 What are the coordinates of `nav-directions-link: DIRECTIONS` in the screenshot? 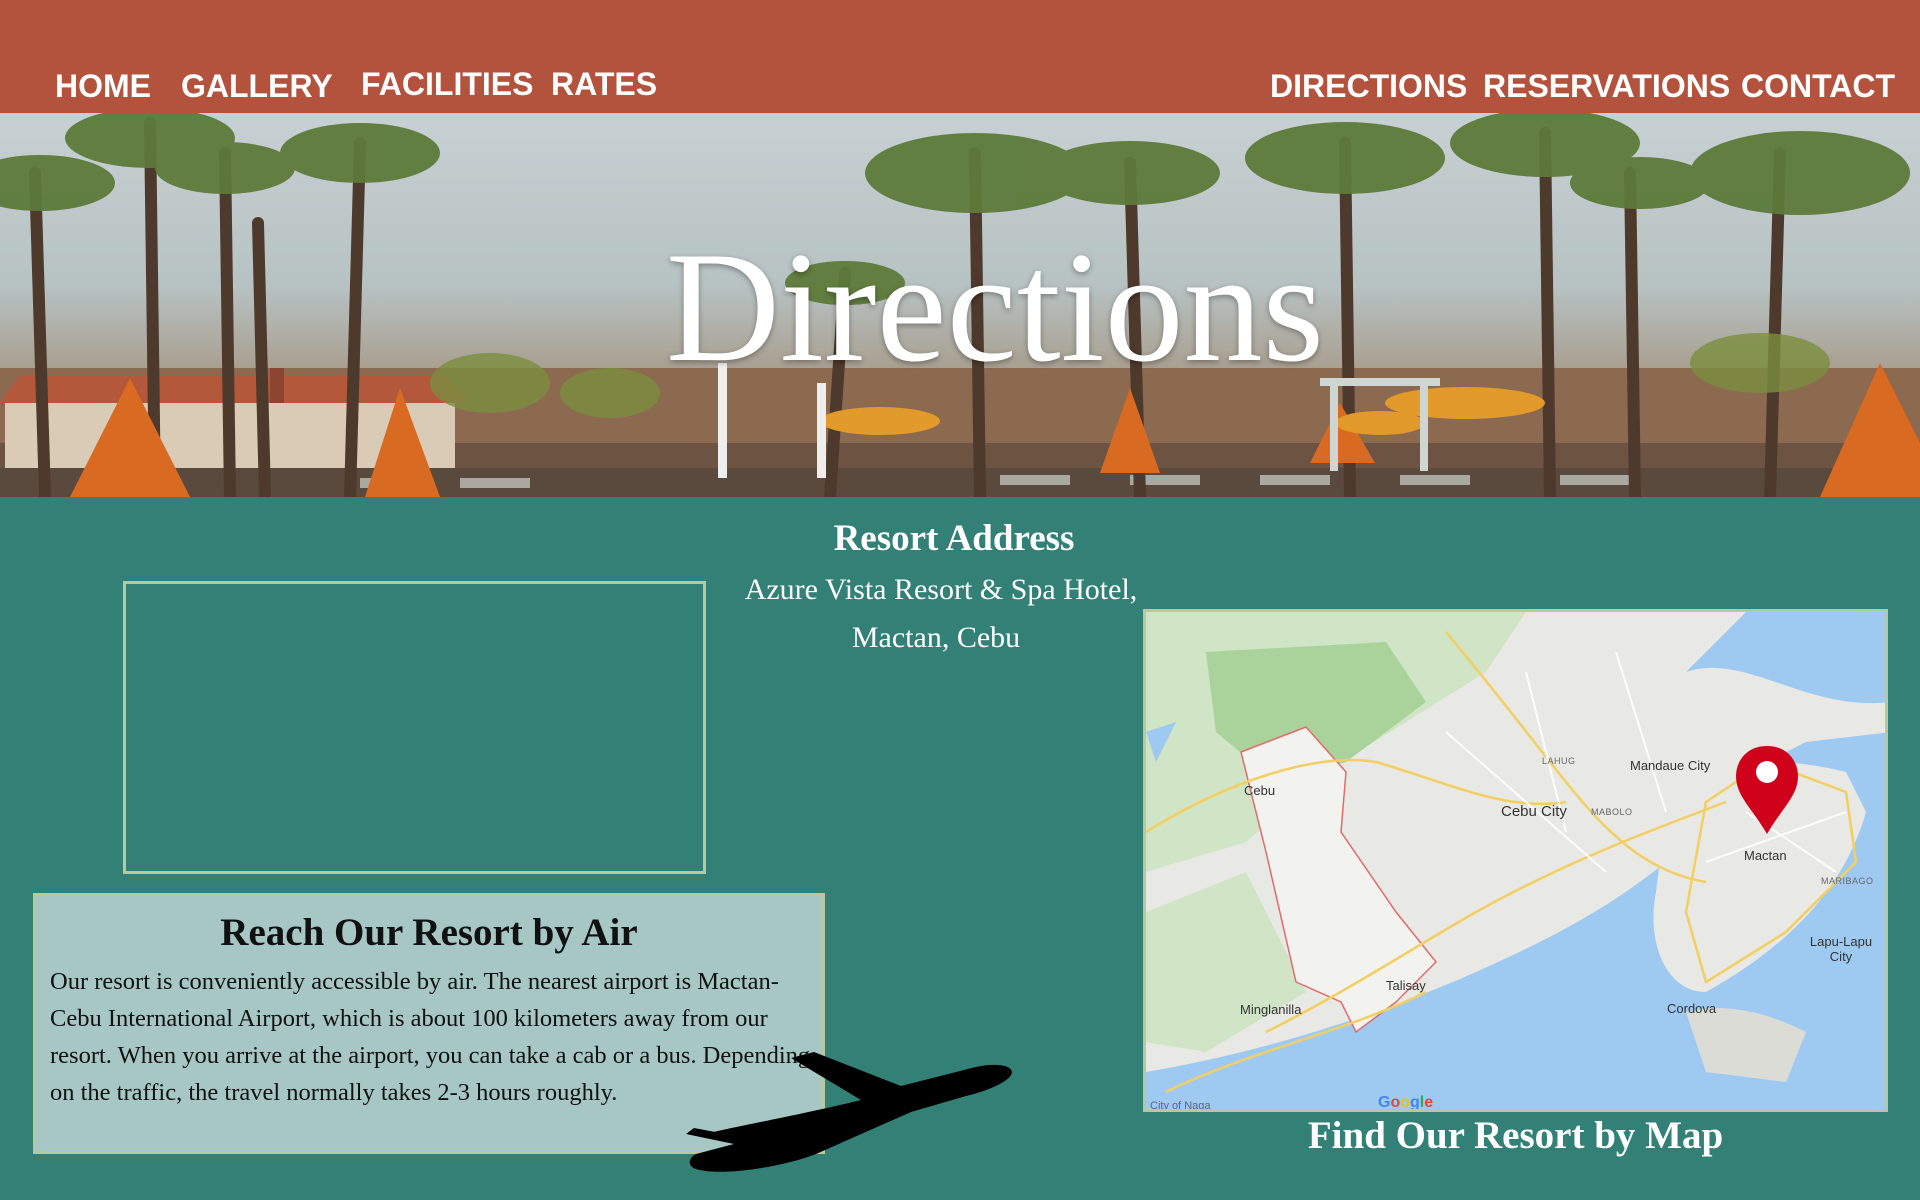 It's located at (1368, 86).